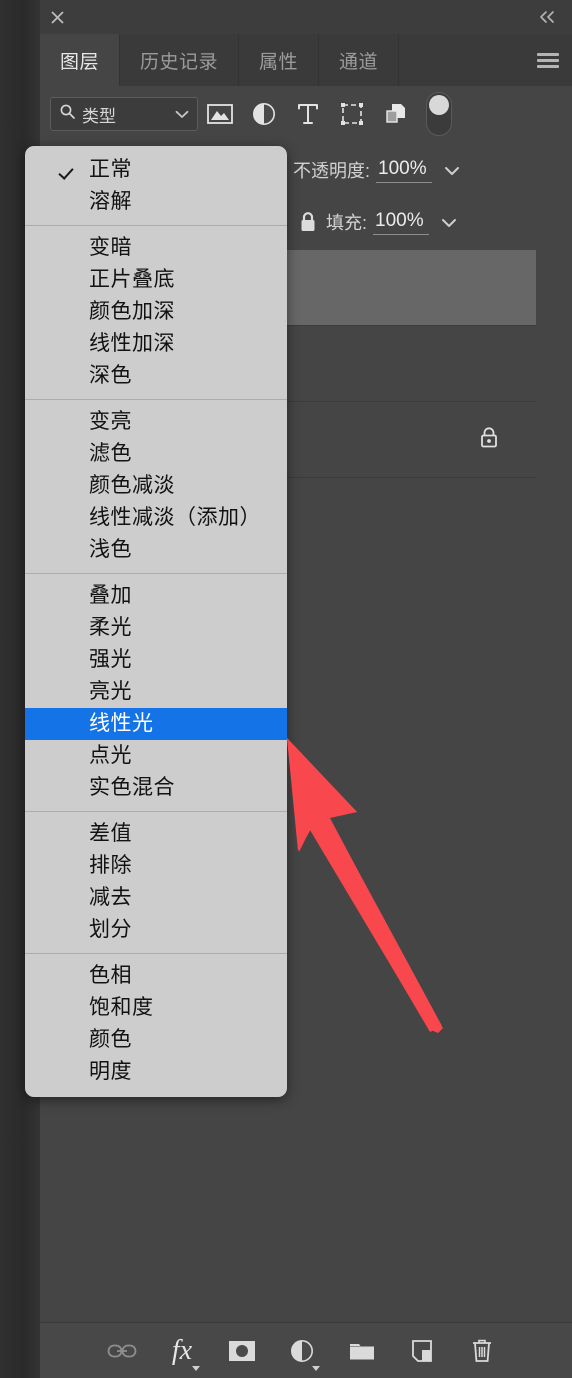 The width and height of the screenshot is (572, 1378). I want to click on collapse-panel-icon, so click(548, 17).